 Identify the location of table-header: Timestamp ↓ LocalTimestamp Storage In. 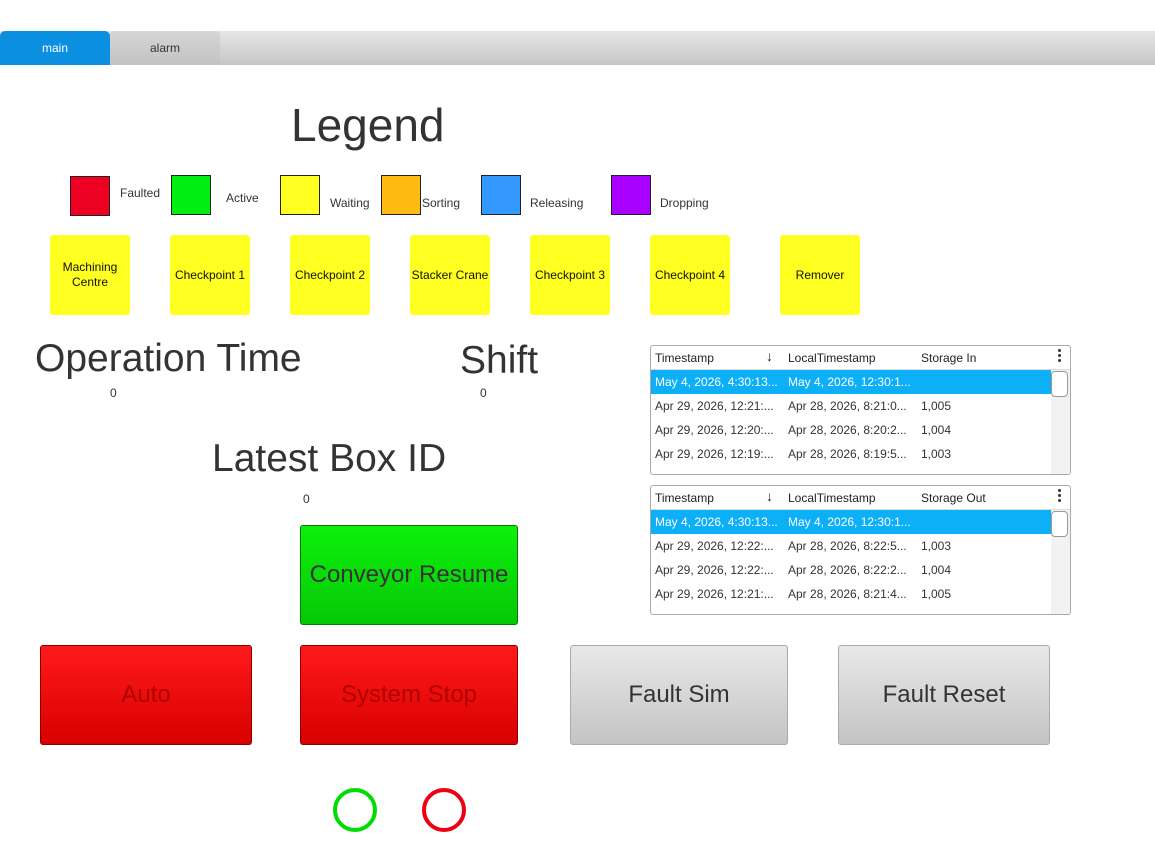
(860, 358).